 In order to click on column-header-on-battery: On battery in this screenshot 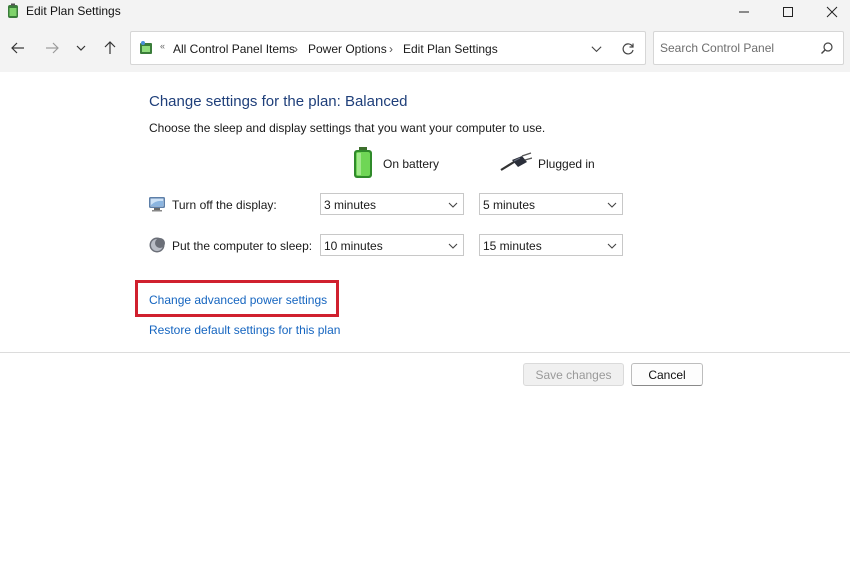, I will do `click(411, 164)`.